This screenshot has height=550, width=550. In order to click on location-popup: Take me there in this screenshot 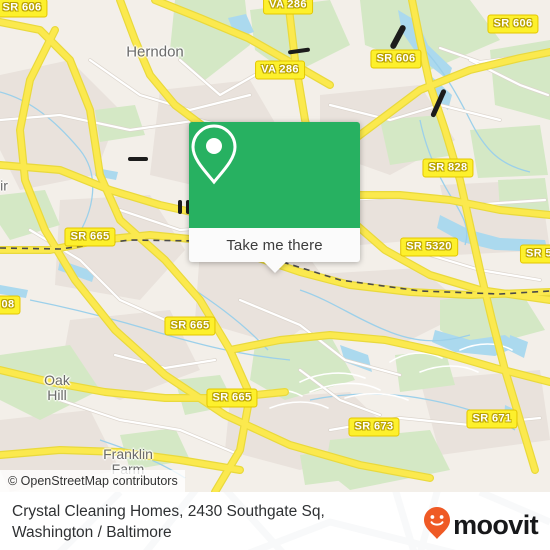, I will do `click(274, 197)`.